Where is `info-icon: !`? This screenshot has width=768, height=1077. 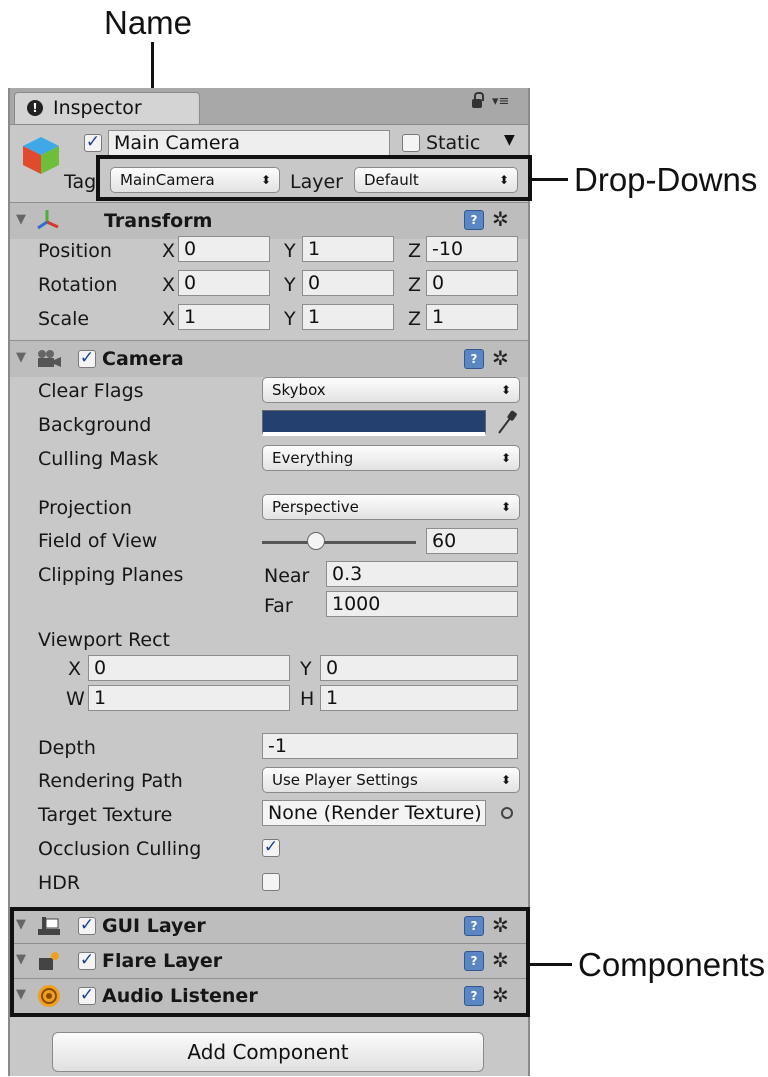 info-icon: ! is located at coordinates (35, 108).